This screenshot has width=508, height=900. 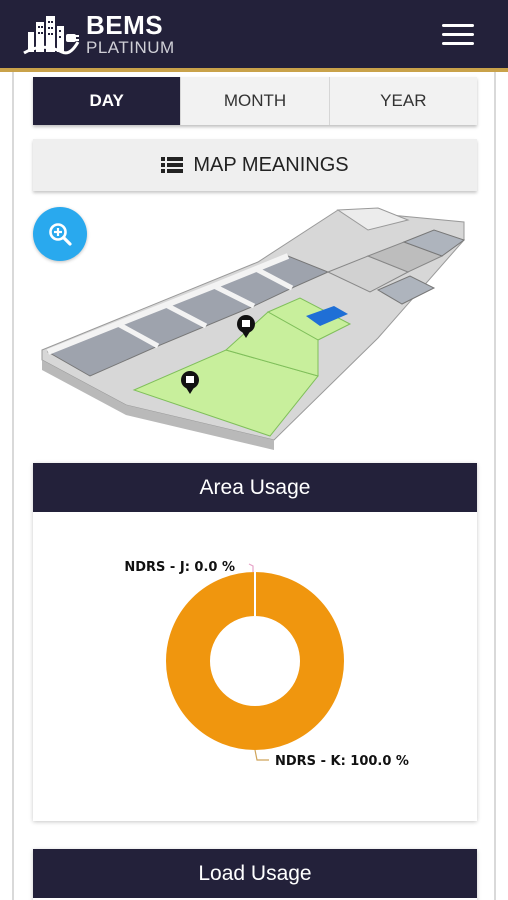 I want to click on tab-year: YEAR, so click(x=403, y=101).